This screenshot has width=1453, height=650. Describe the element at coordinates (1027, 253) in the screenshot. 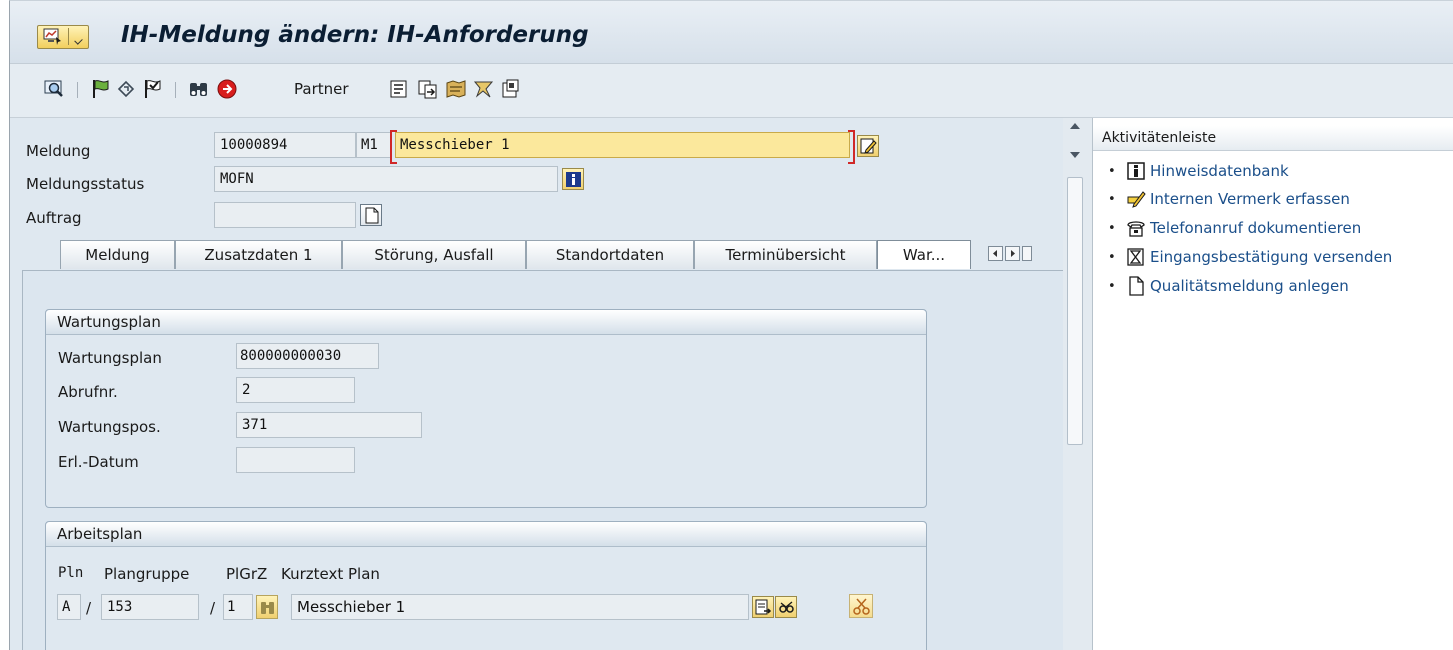

I see `tab-list-button` at that location.